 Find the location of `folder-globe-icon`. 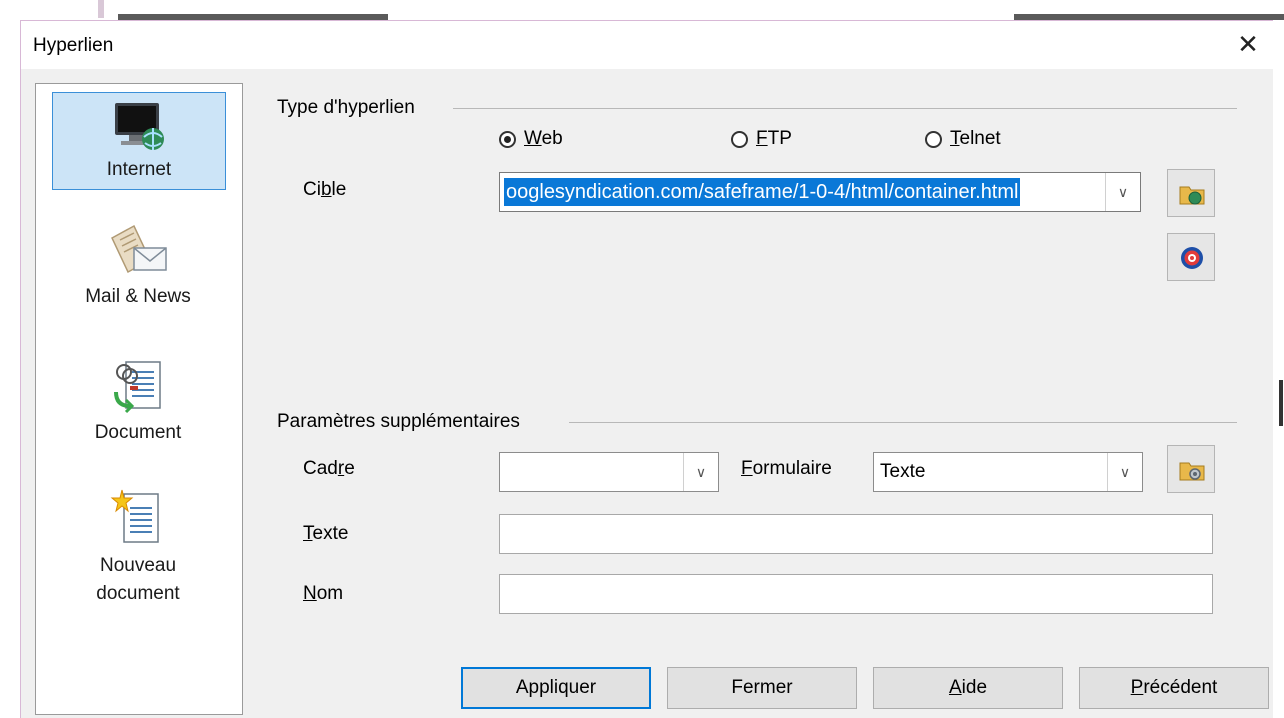

folder-globe-icon is located at coordinates (1192, 195).